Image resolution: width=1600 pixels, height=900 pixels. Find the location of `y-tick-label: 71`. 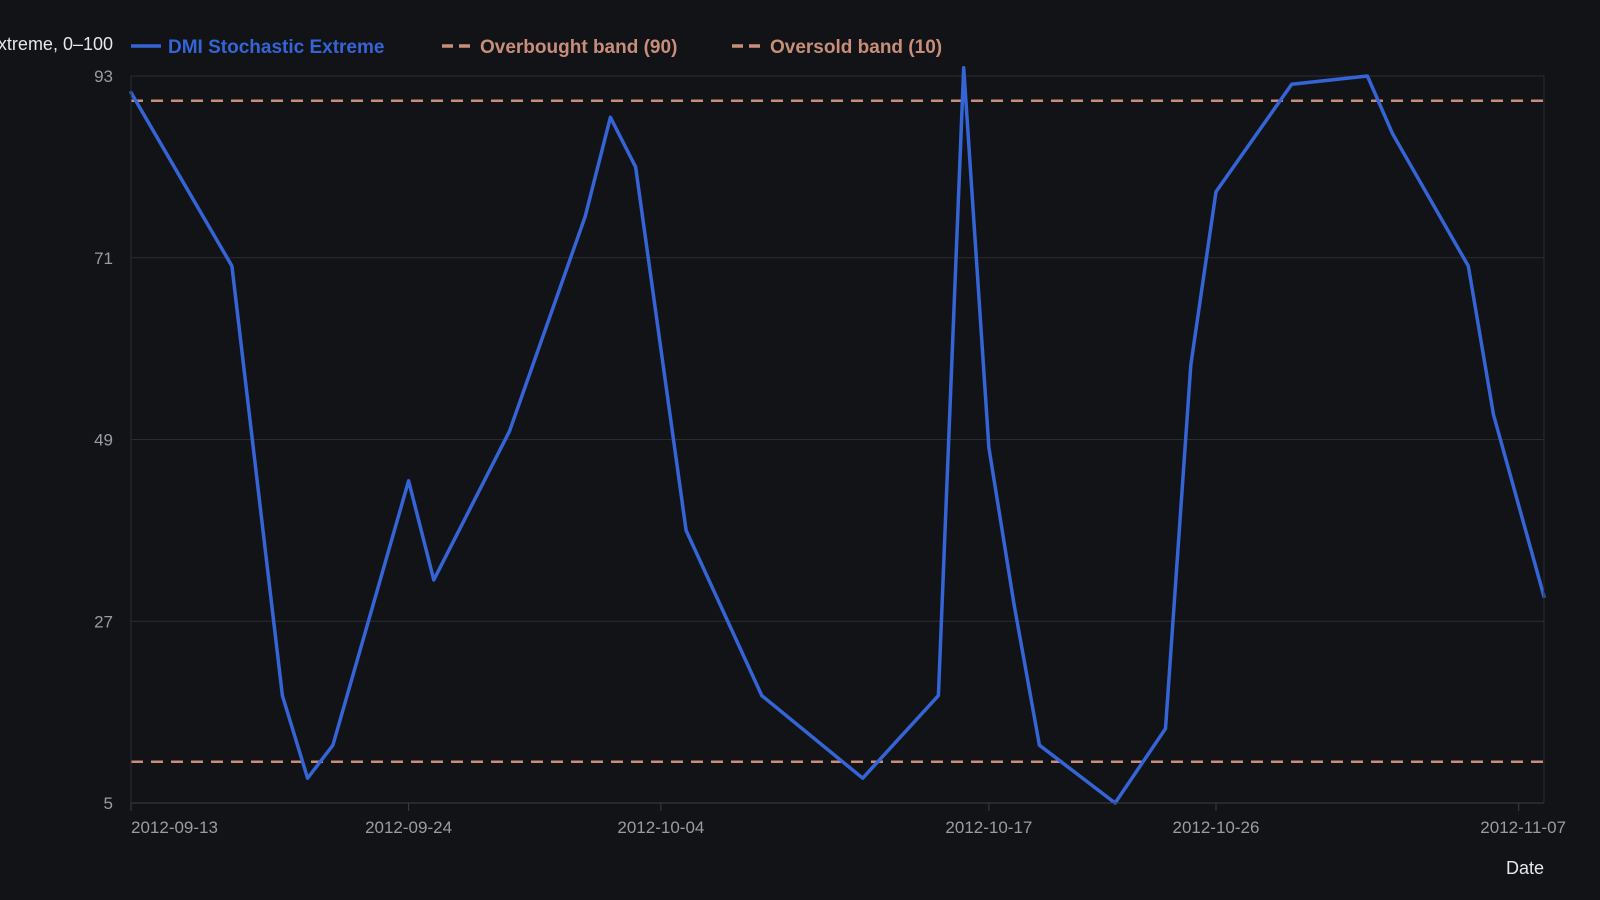

y-tick-label: 71 is located at coordinates (103, 258).